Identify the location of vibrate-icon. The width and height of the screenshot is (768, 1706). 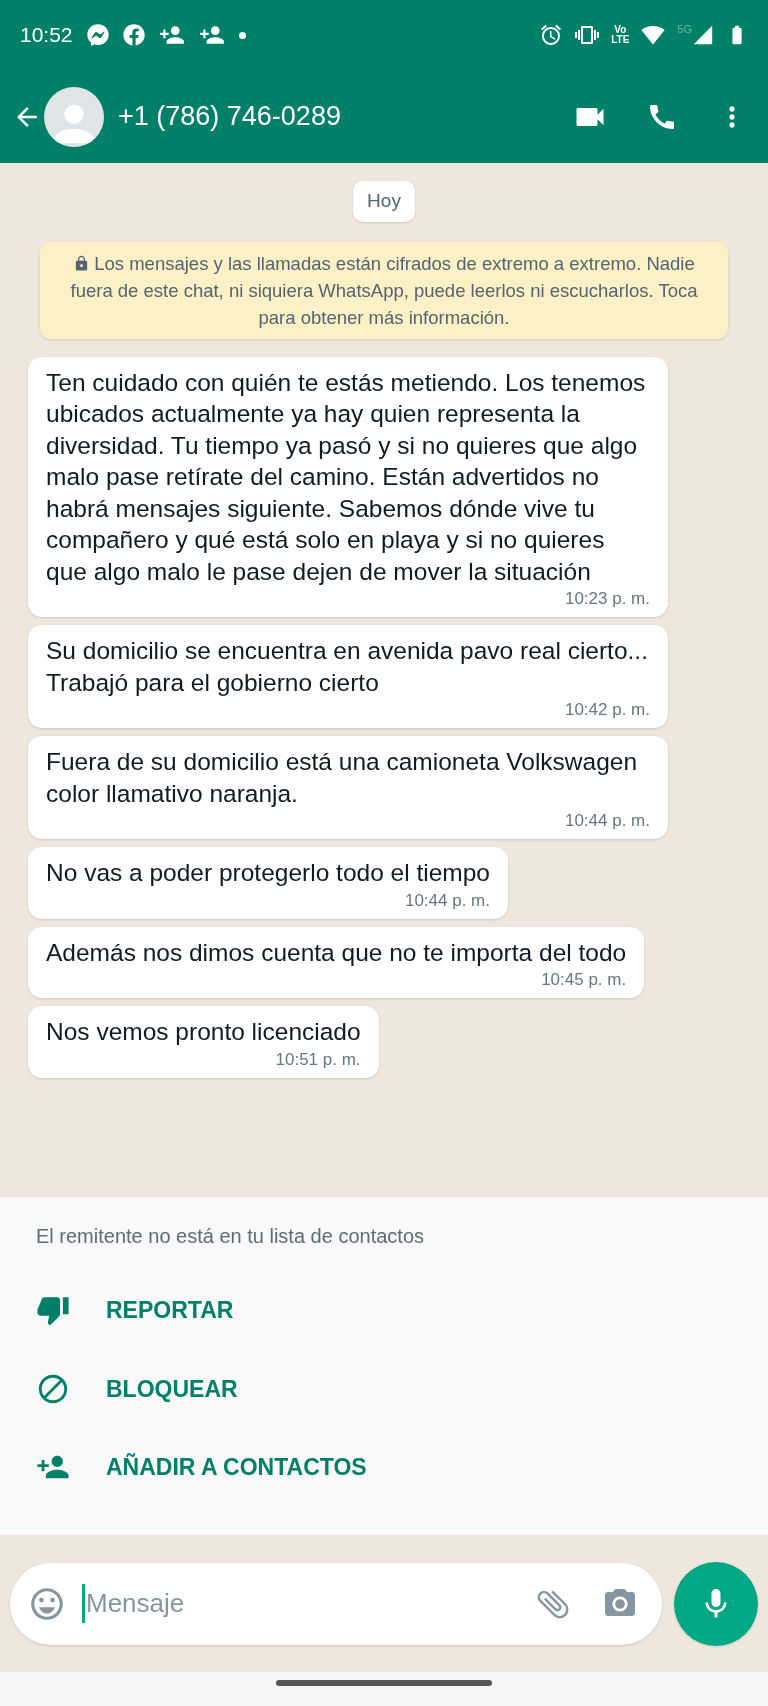
(587, 35).